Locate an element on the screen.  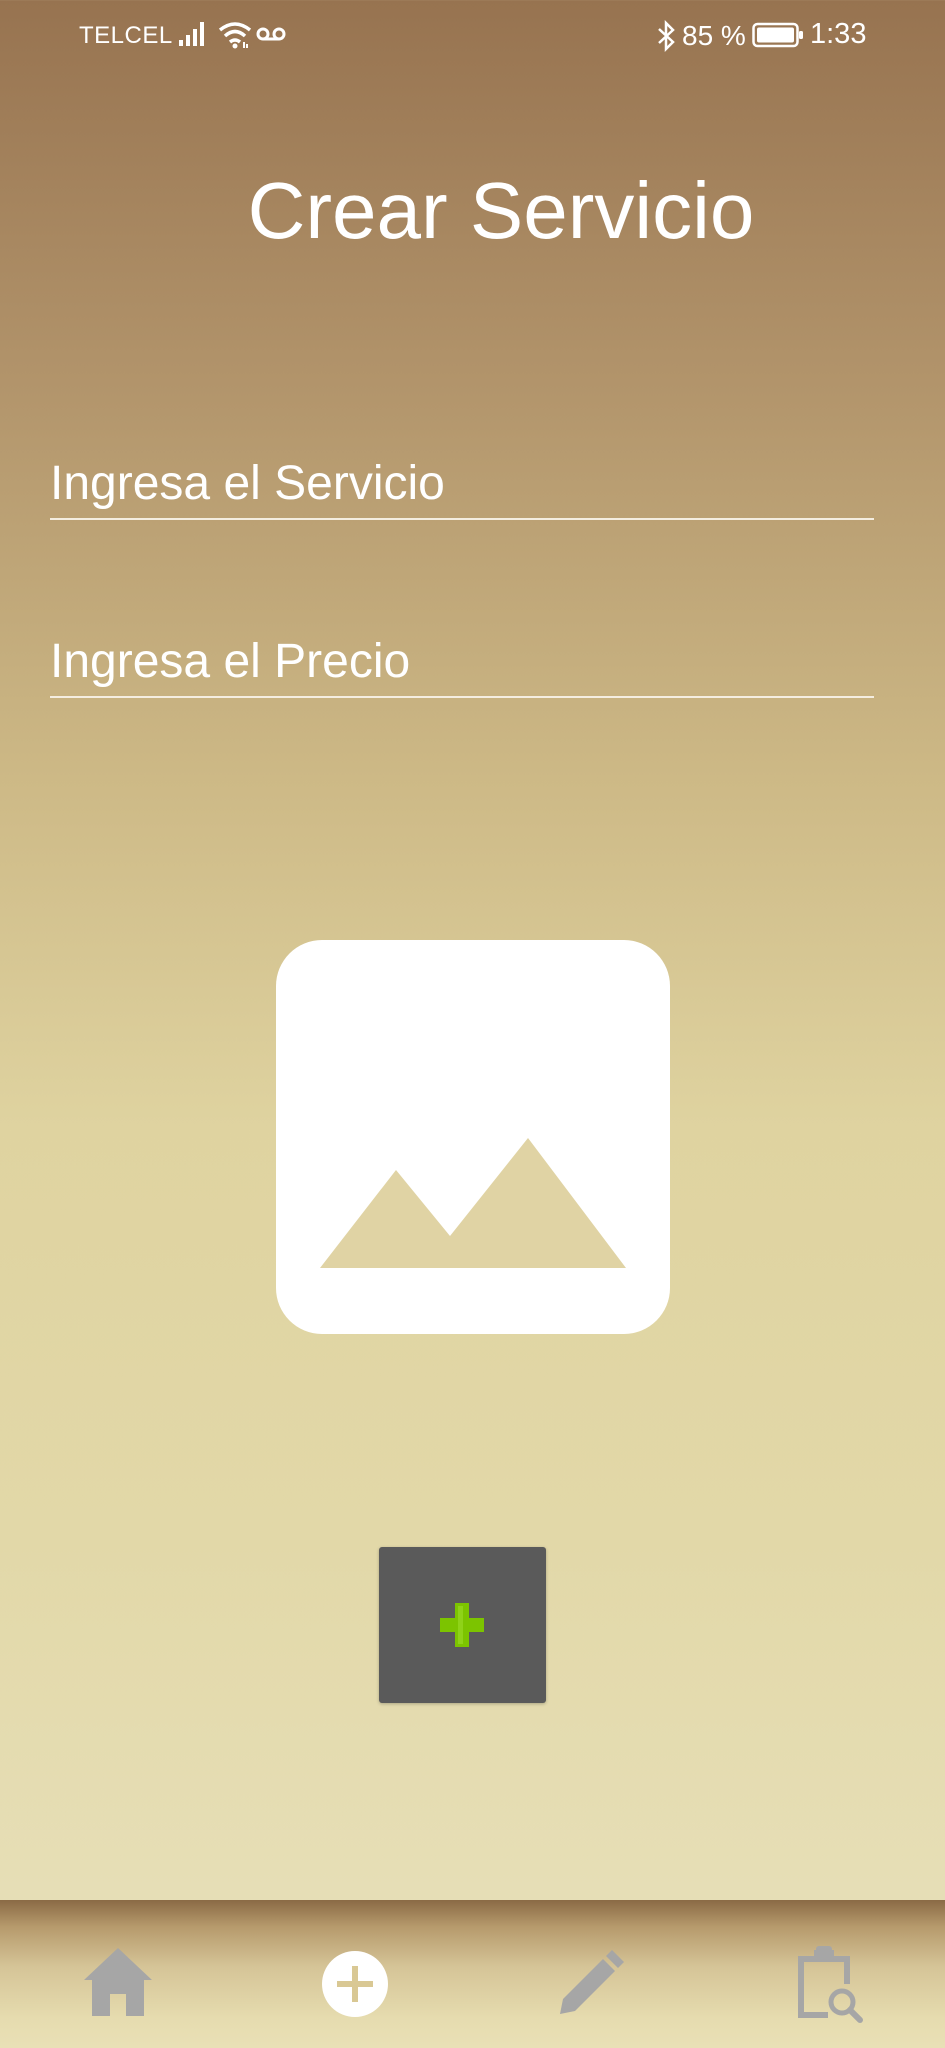
page-title: Crear Servicio is located at coordinates (501, 210).